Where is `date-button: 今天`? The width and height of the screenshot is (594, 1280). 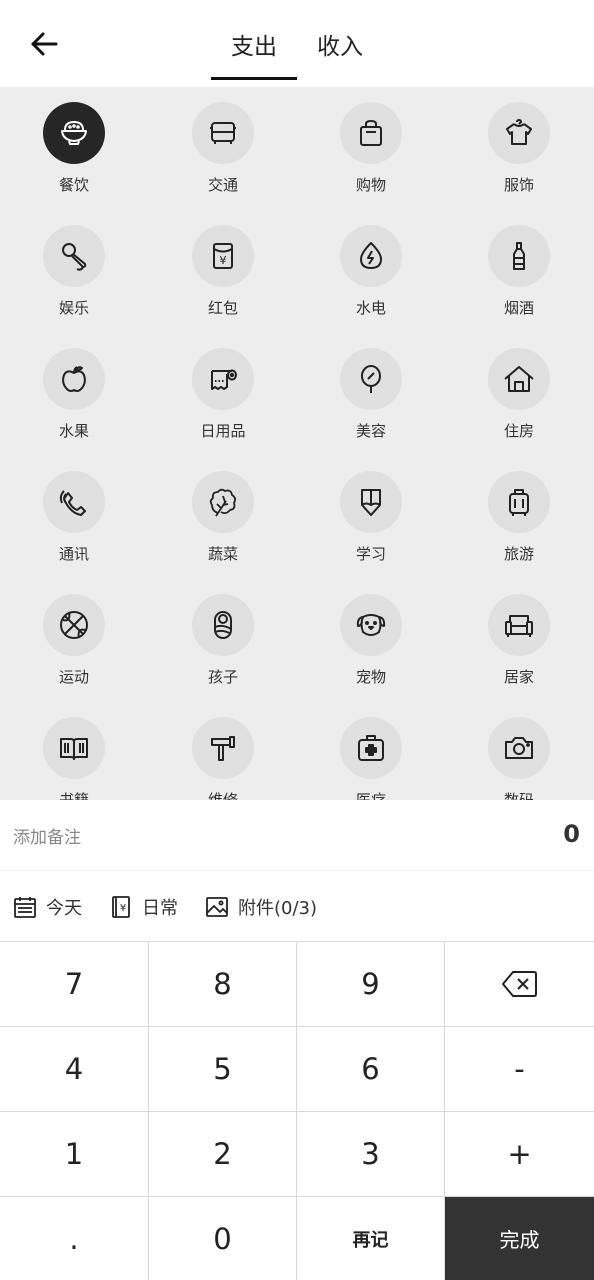
date-button: 今天 is located at coordinates (47, 907).